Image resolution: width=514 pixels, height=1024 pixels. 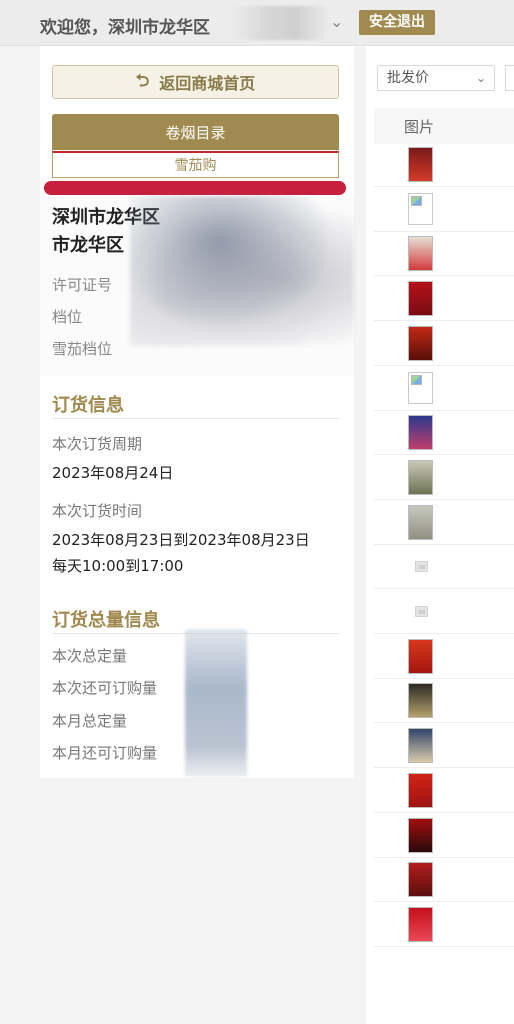 I want to click on price-sort-select: 批发价 ⌄, so click(x=436, y=78).